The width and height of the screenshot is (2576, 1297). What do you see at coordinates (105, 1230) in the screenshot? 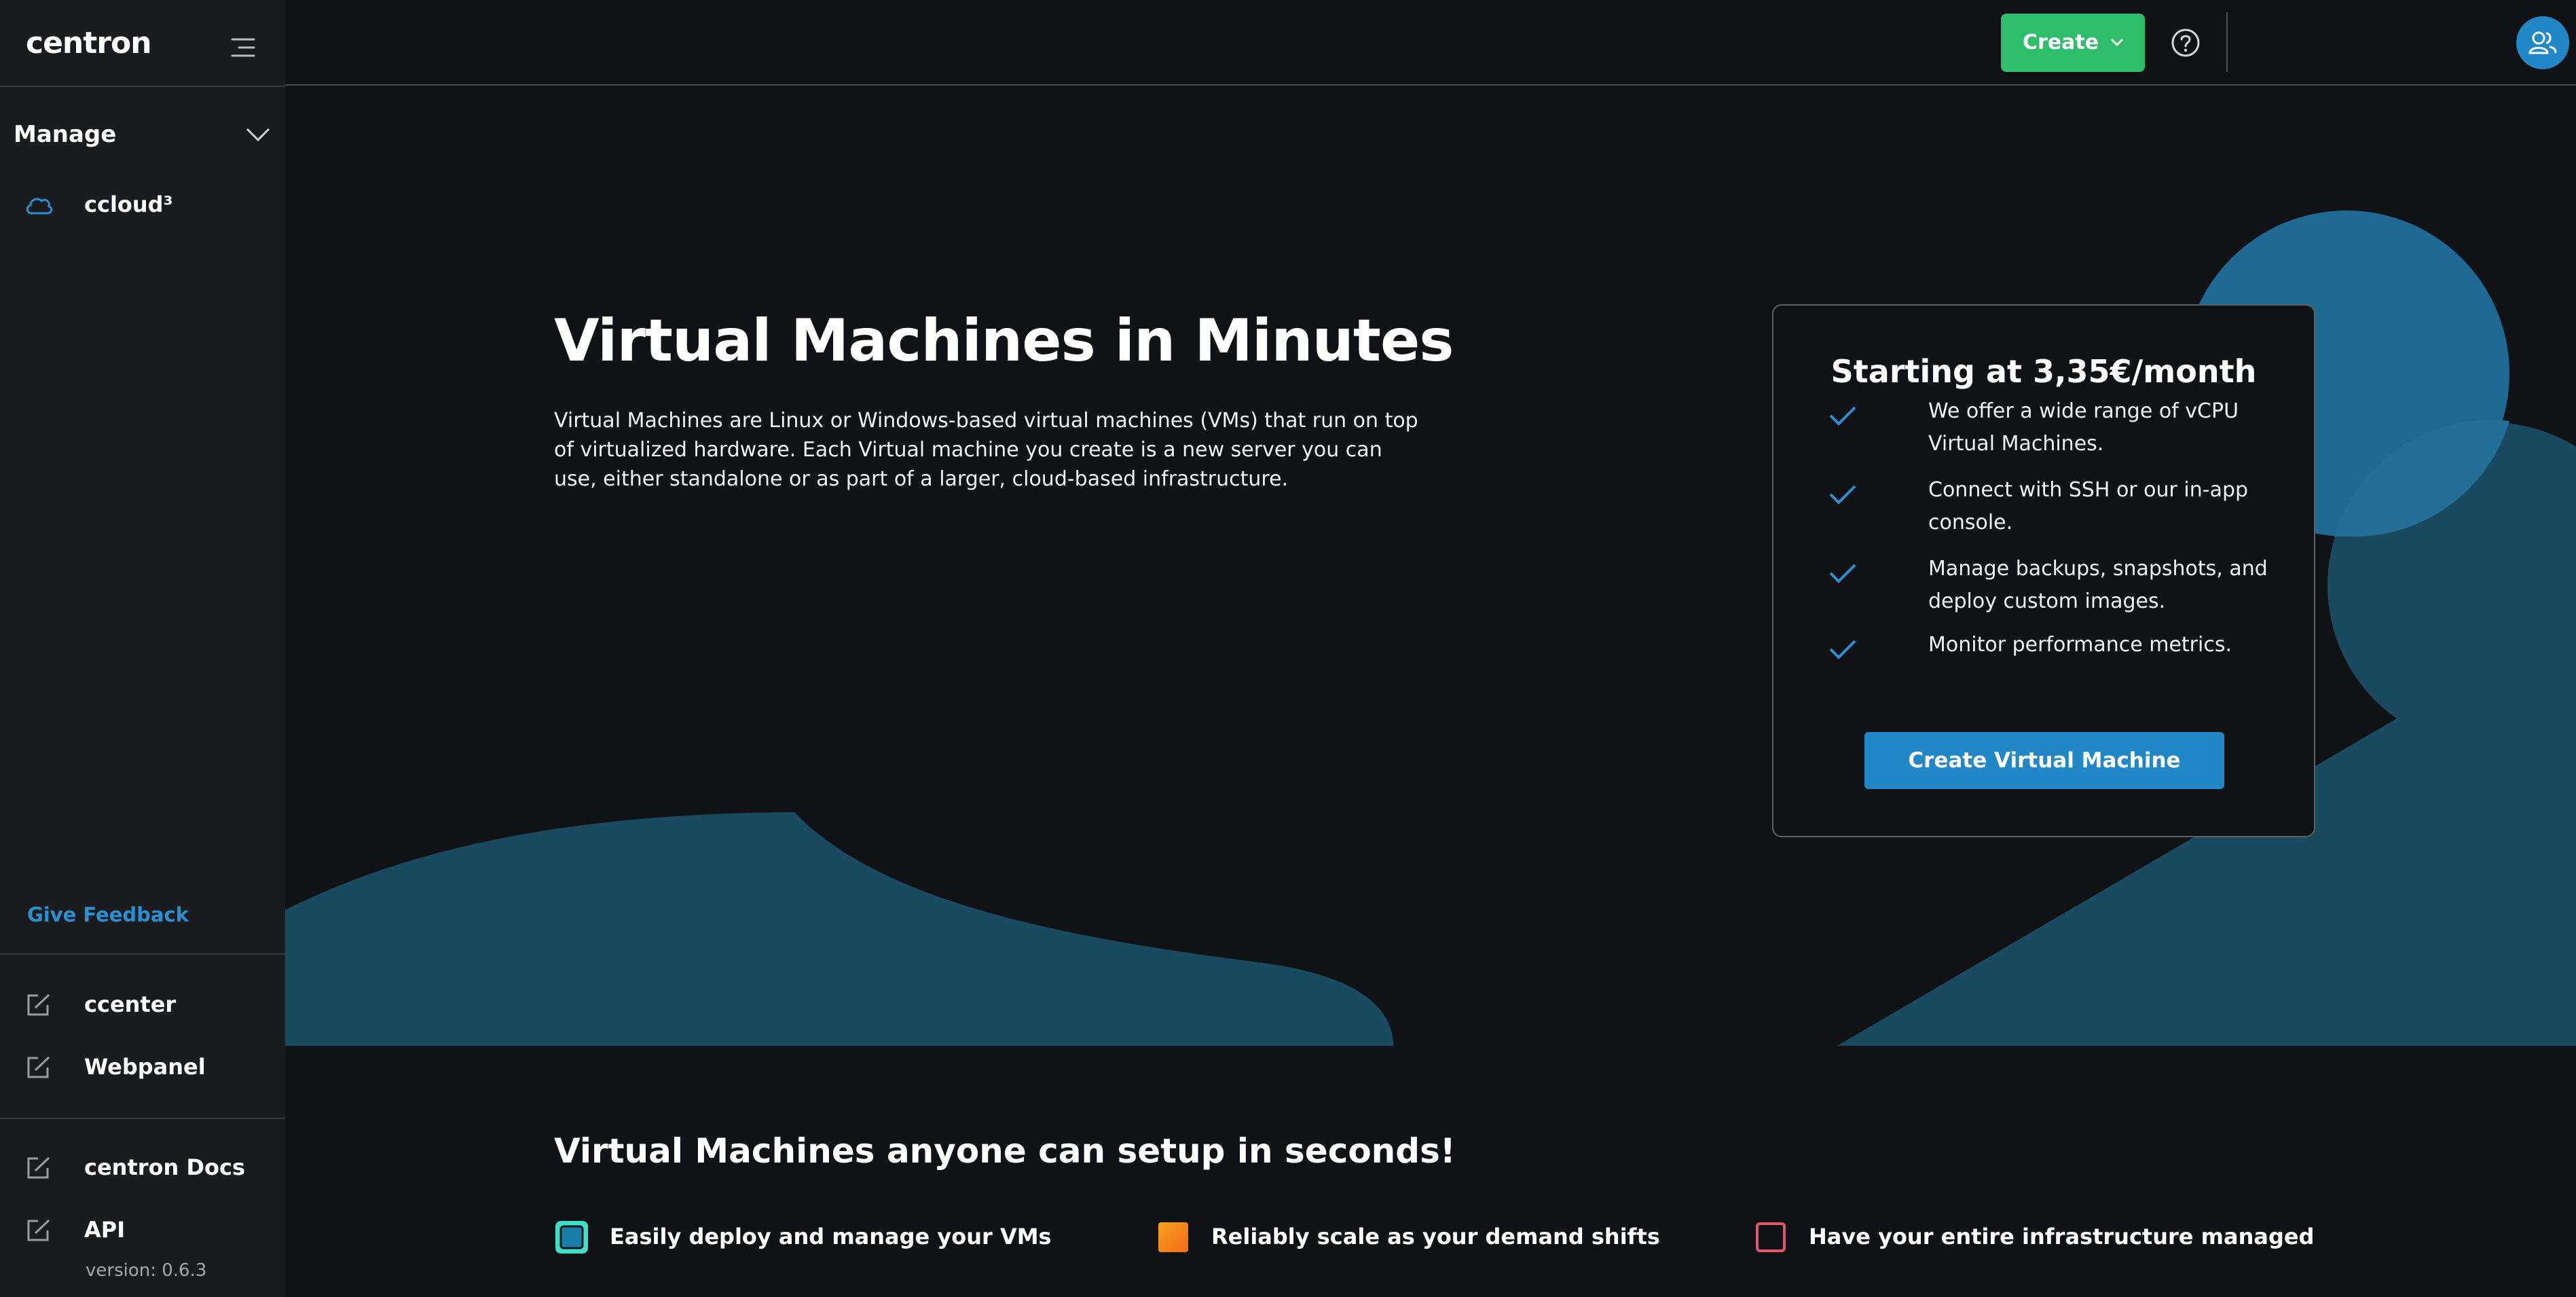
I see `sidebar-item-label: API` at bounding box center [105, 1230].